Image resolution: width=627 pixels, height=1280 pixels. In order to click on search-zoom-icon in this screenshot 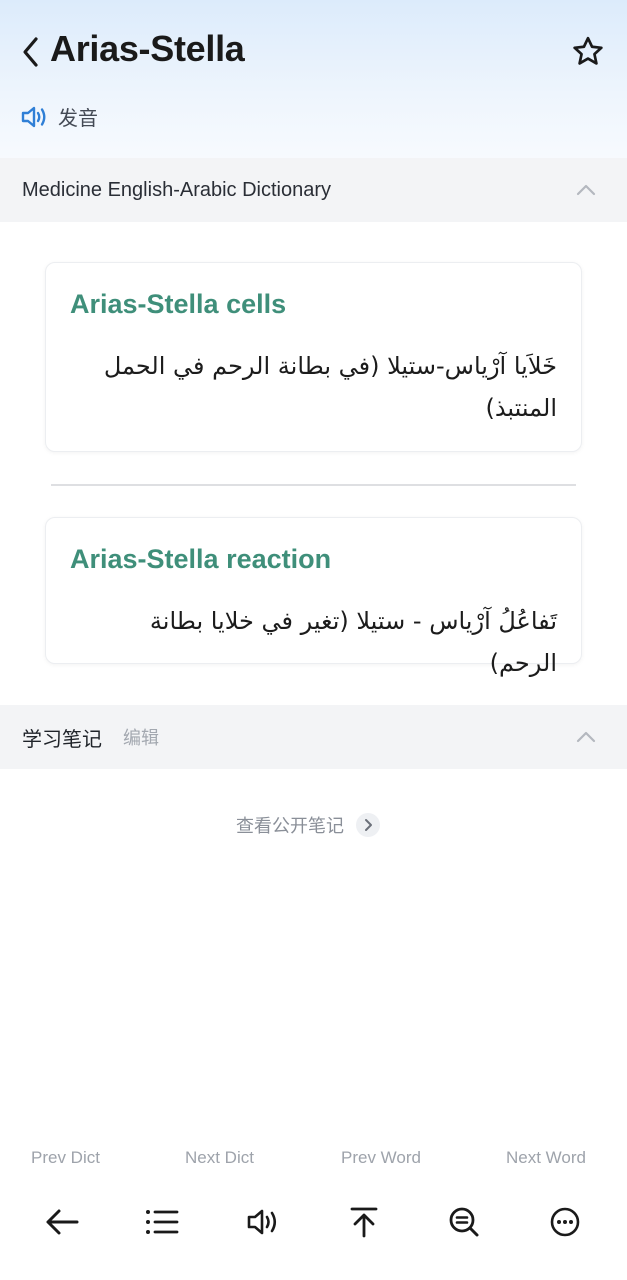, I will do `click(464, 1222)`.